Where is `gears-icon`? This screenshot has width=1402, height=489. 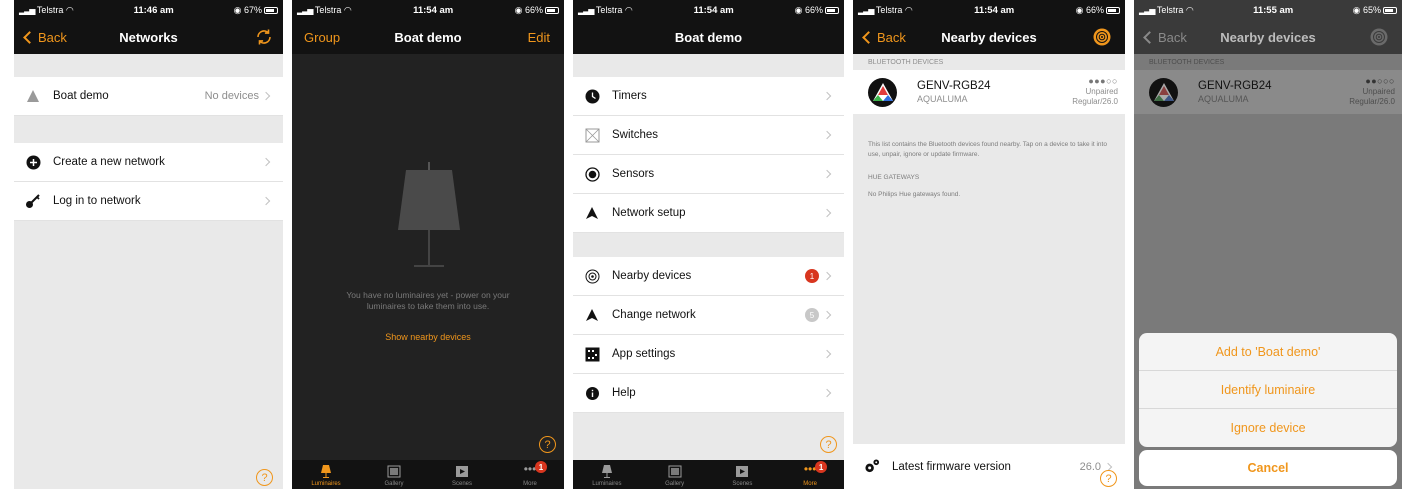
gears-icon is located at coordinates (872, 467).